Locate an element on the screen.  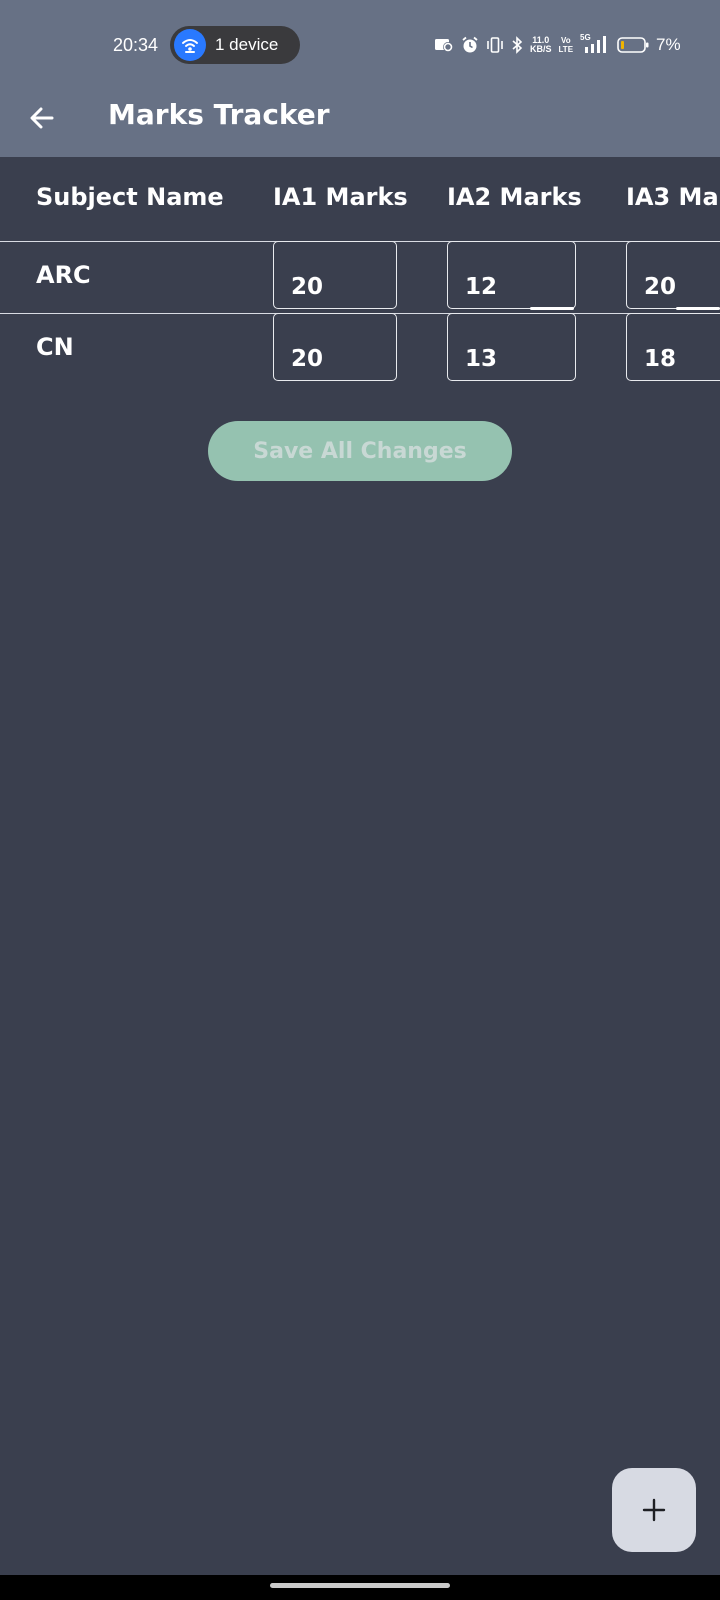
status-bar: 20:34 1 device 11.0 KB/S Vo LTE 5G 7% is located at coordinates (360, 45).